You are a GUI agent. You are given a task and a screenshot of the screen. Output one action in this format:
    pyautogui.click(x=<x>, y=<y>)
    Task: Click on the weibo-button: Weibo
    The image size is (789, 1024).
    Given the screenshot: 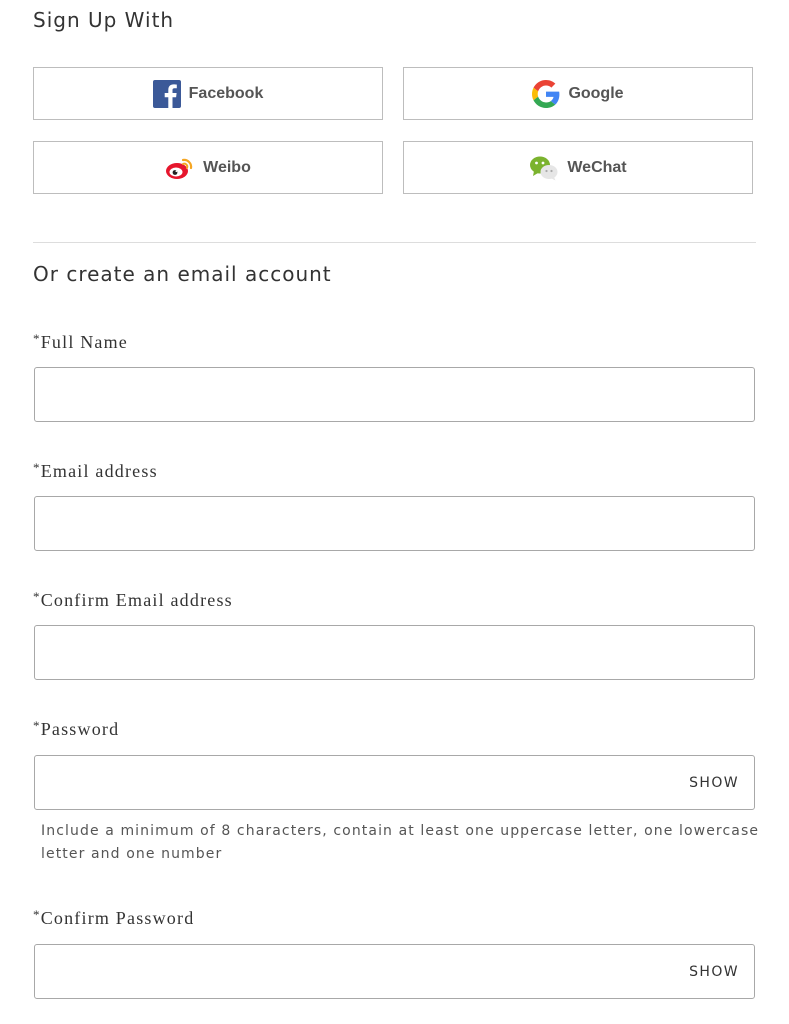 What is the action you would take?
    pyautogui.click(x=208, y=167)
    